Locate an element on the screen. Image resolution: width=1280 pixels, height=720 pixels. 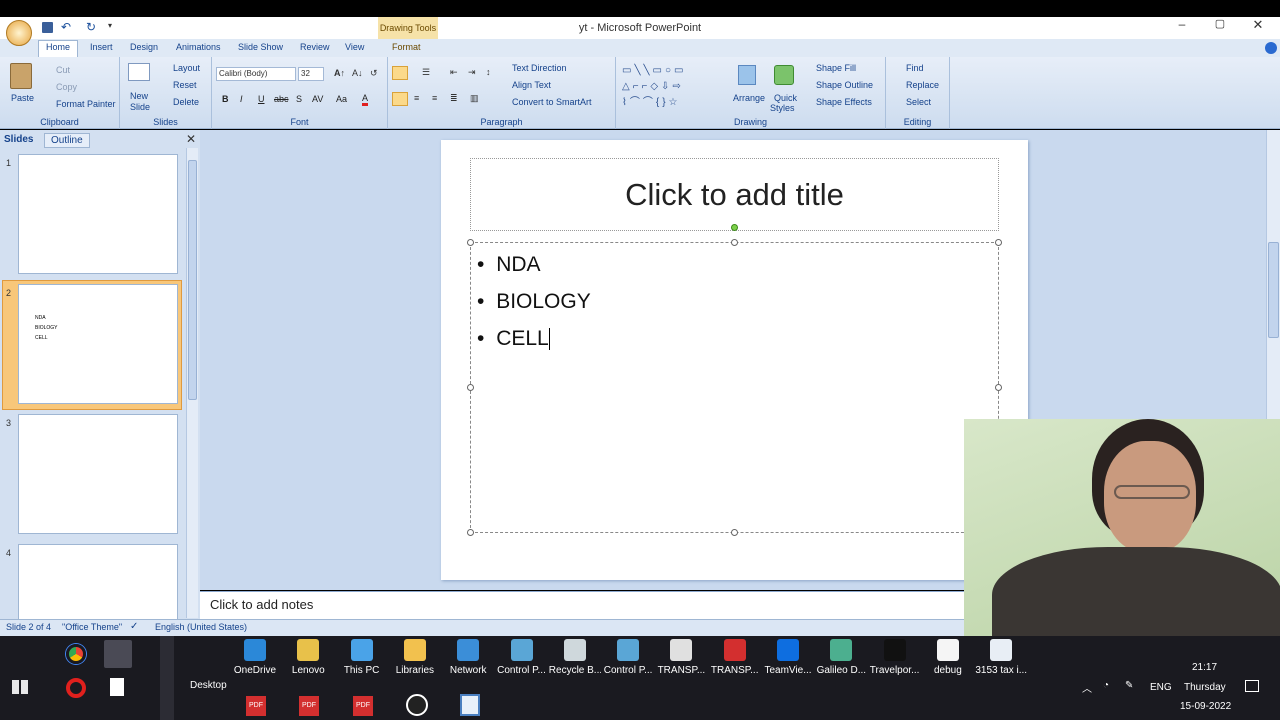
tab-review: Review is located at coordinates (315, 47).